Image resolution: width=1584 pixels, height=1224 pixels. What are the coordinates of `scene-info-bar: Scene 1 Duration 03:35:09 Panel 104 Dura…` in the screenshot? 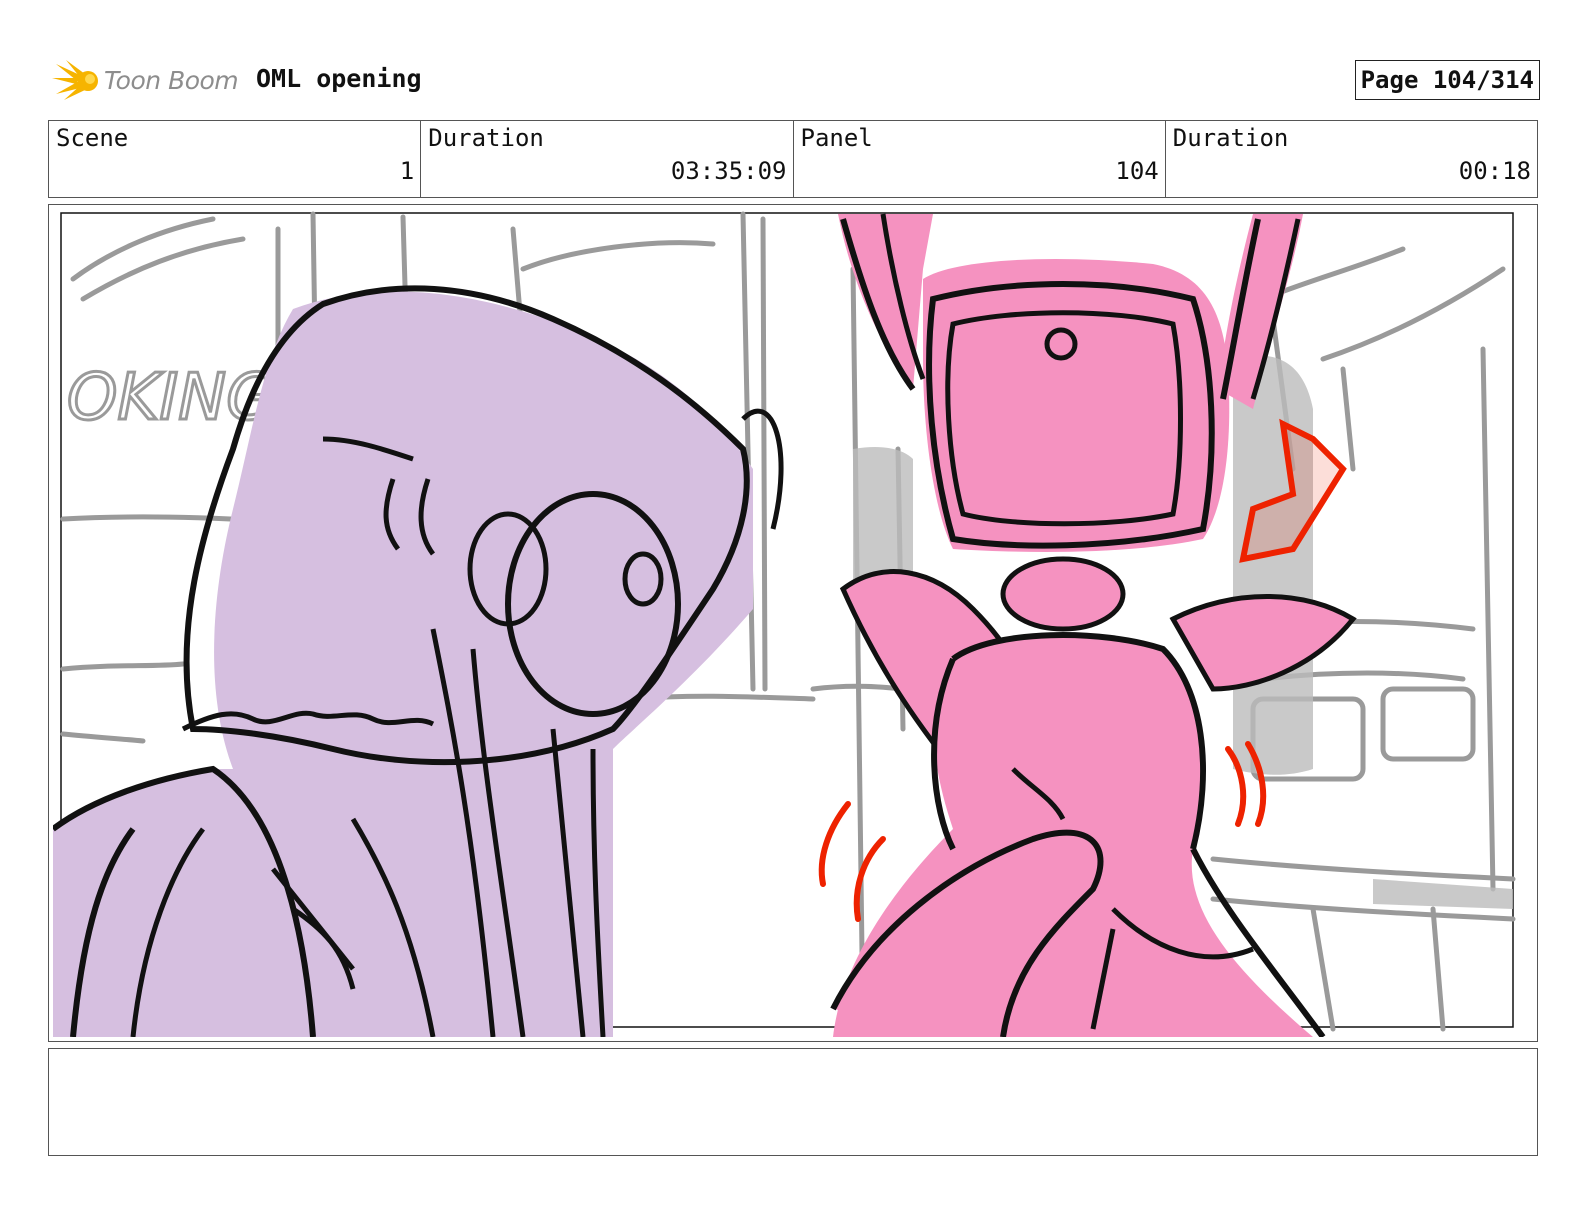 It's located at (793, 159).